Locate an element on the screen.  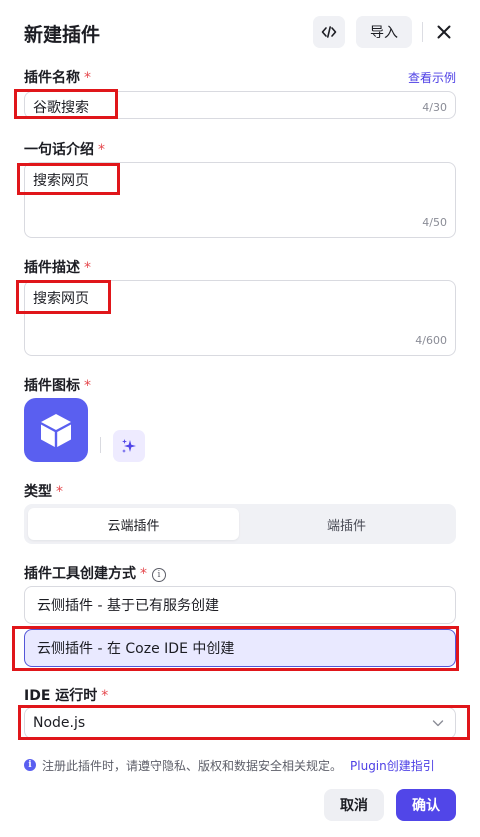
ide-runtime-label: IDE 运行时 * is located at coordinates (66, 695).